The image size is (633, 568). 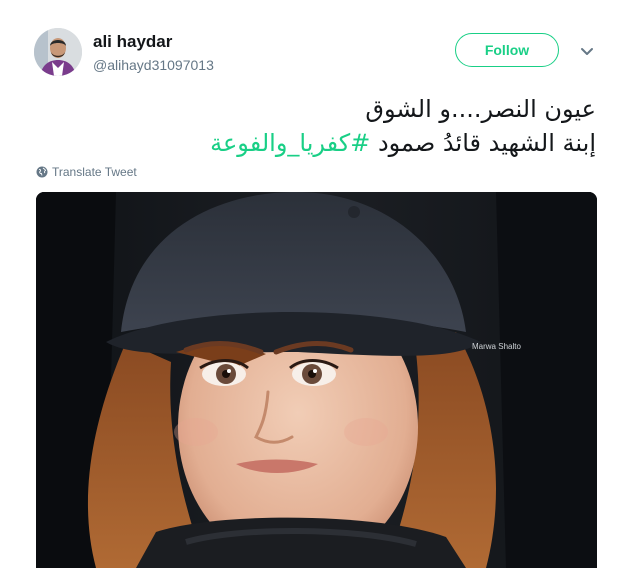 I want to click on hashtag-link: #كفريا_والفوعة, so click(x=290, y=143).